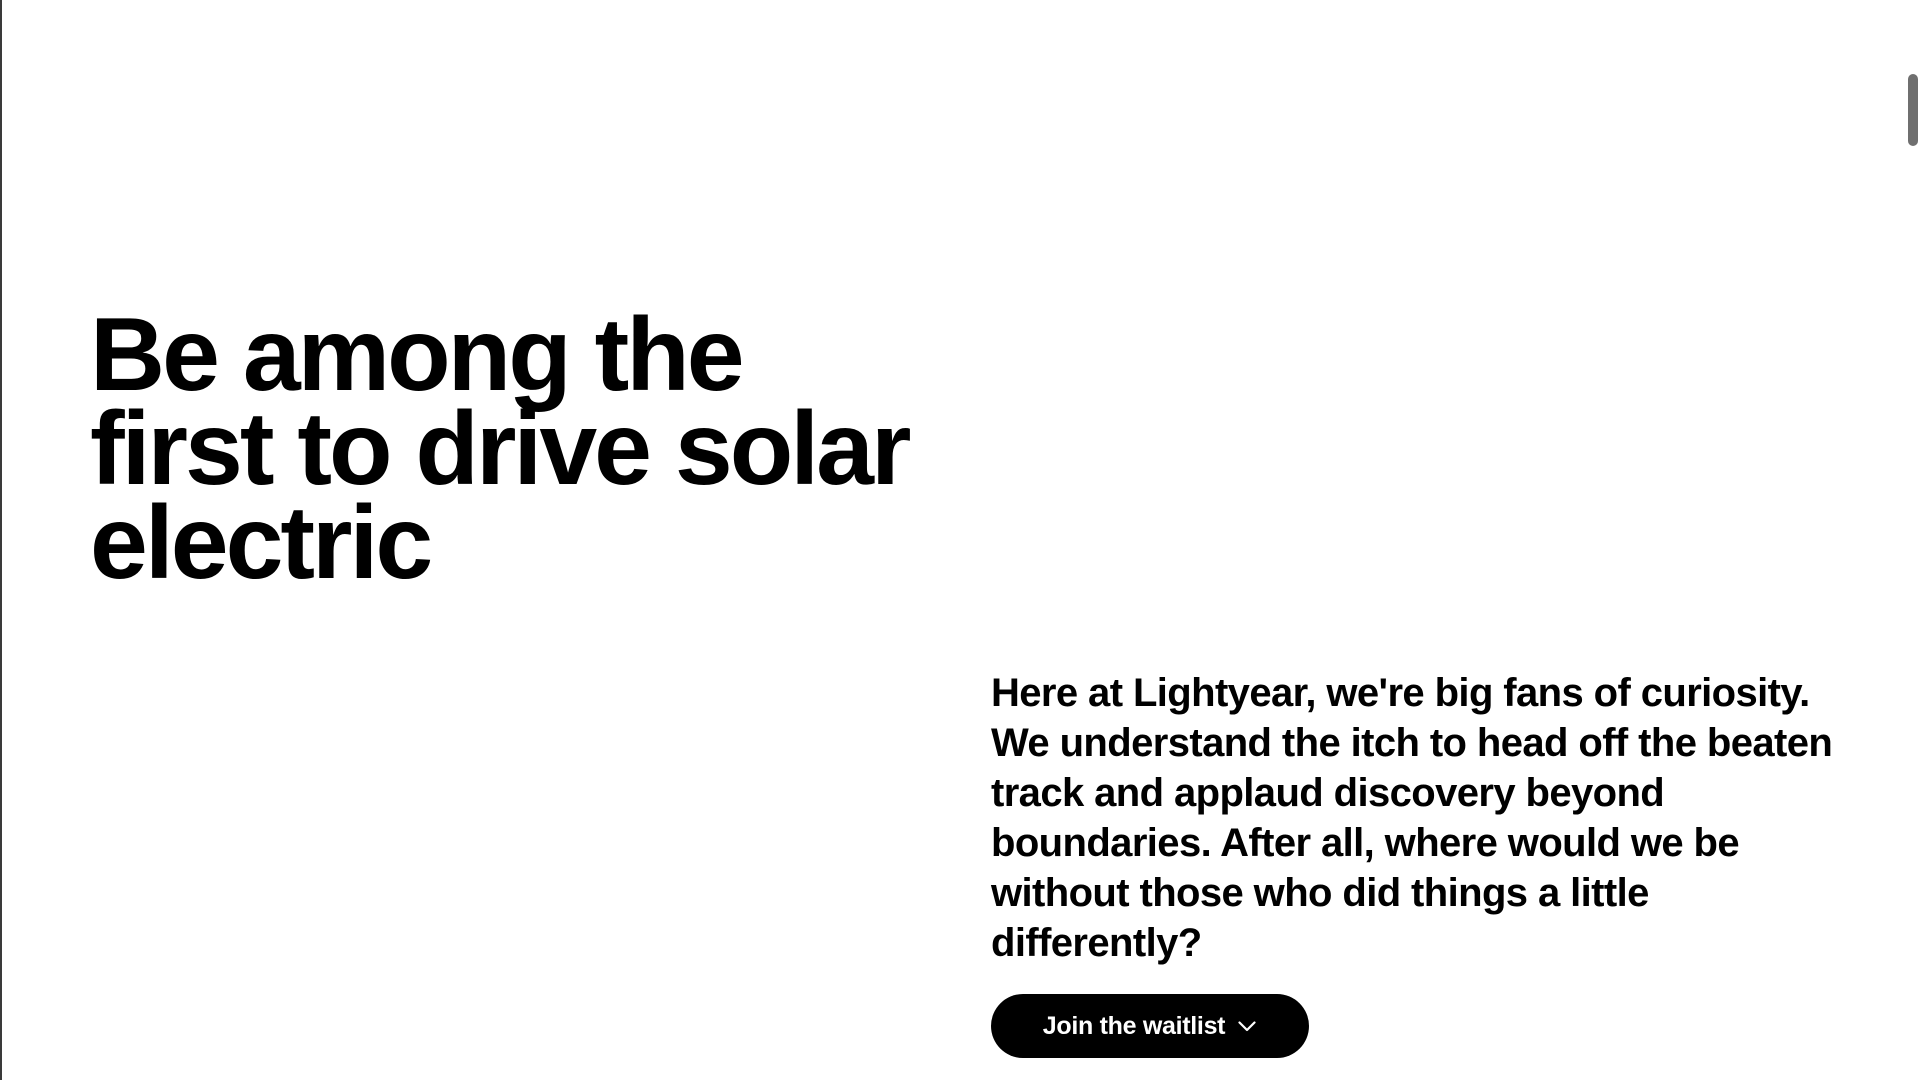 Image resolution: width=1920 pixels, height=1080 pixels. Describe the element at coordinates (1134, 1025) in the screenshot. I see `join-waitlist-label: Join the waitlist` at that location.